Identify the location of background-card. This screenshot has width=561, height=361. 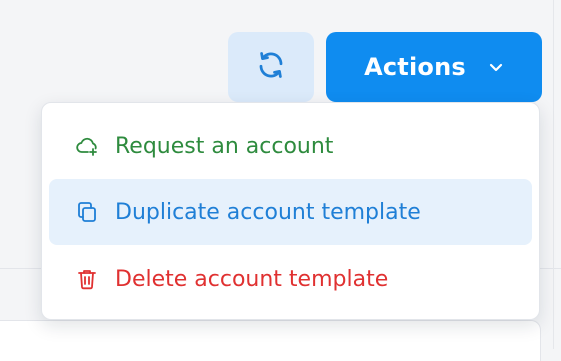
(270, 340).